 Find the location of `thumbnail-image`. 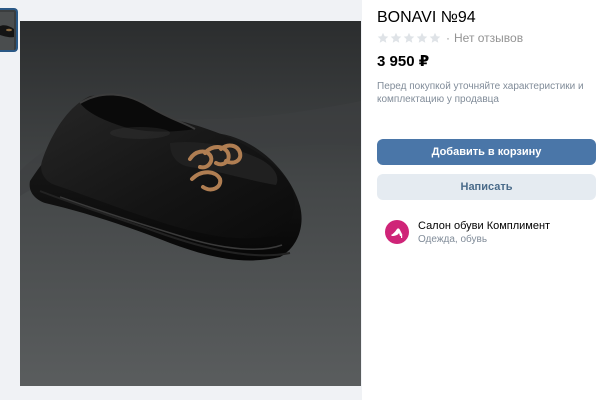

thumbnail-image is located at coordinates (7, 31).